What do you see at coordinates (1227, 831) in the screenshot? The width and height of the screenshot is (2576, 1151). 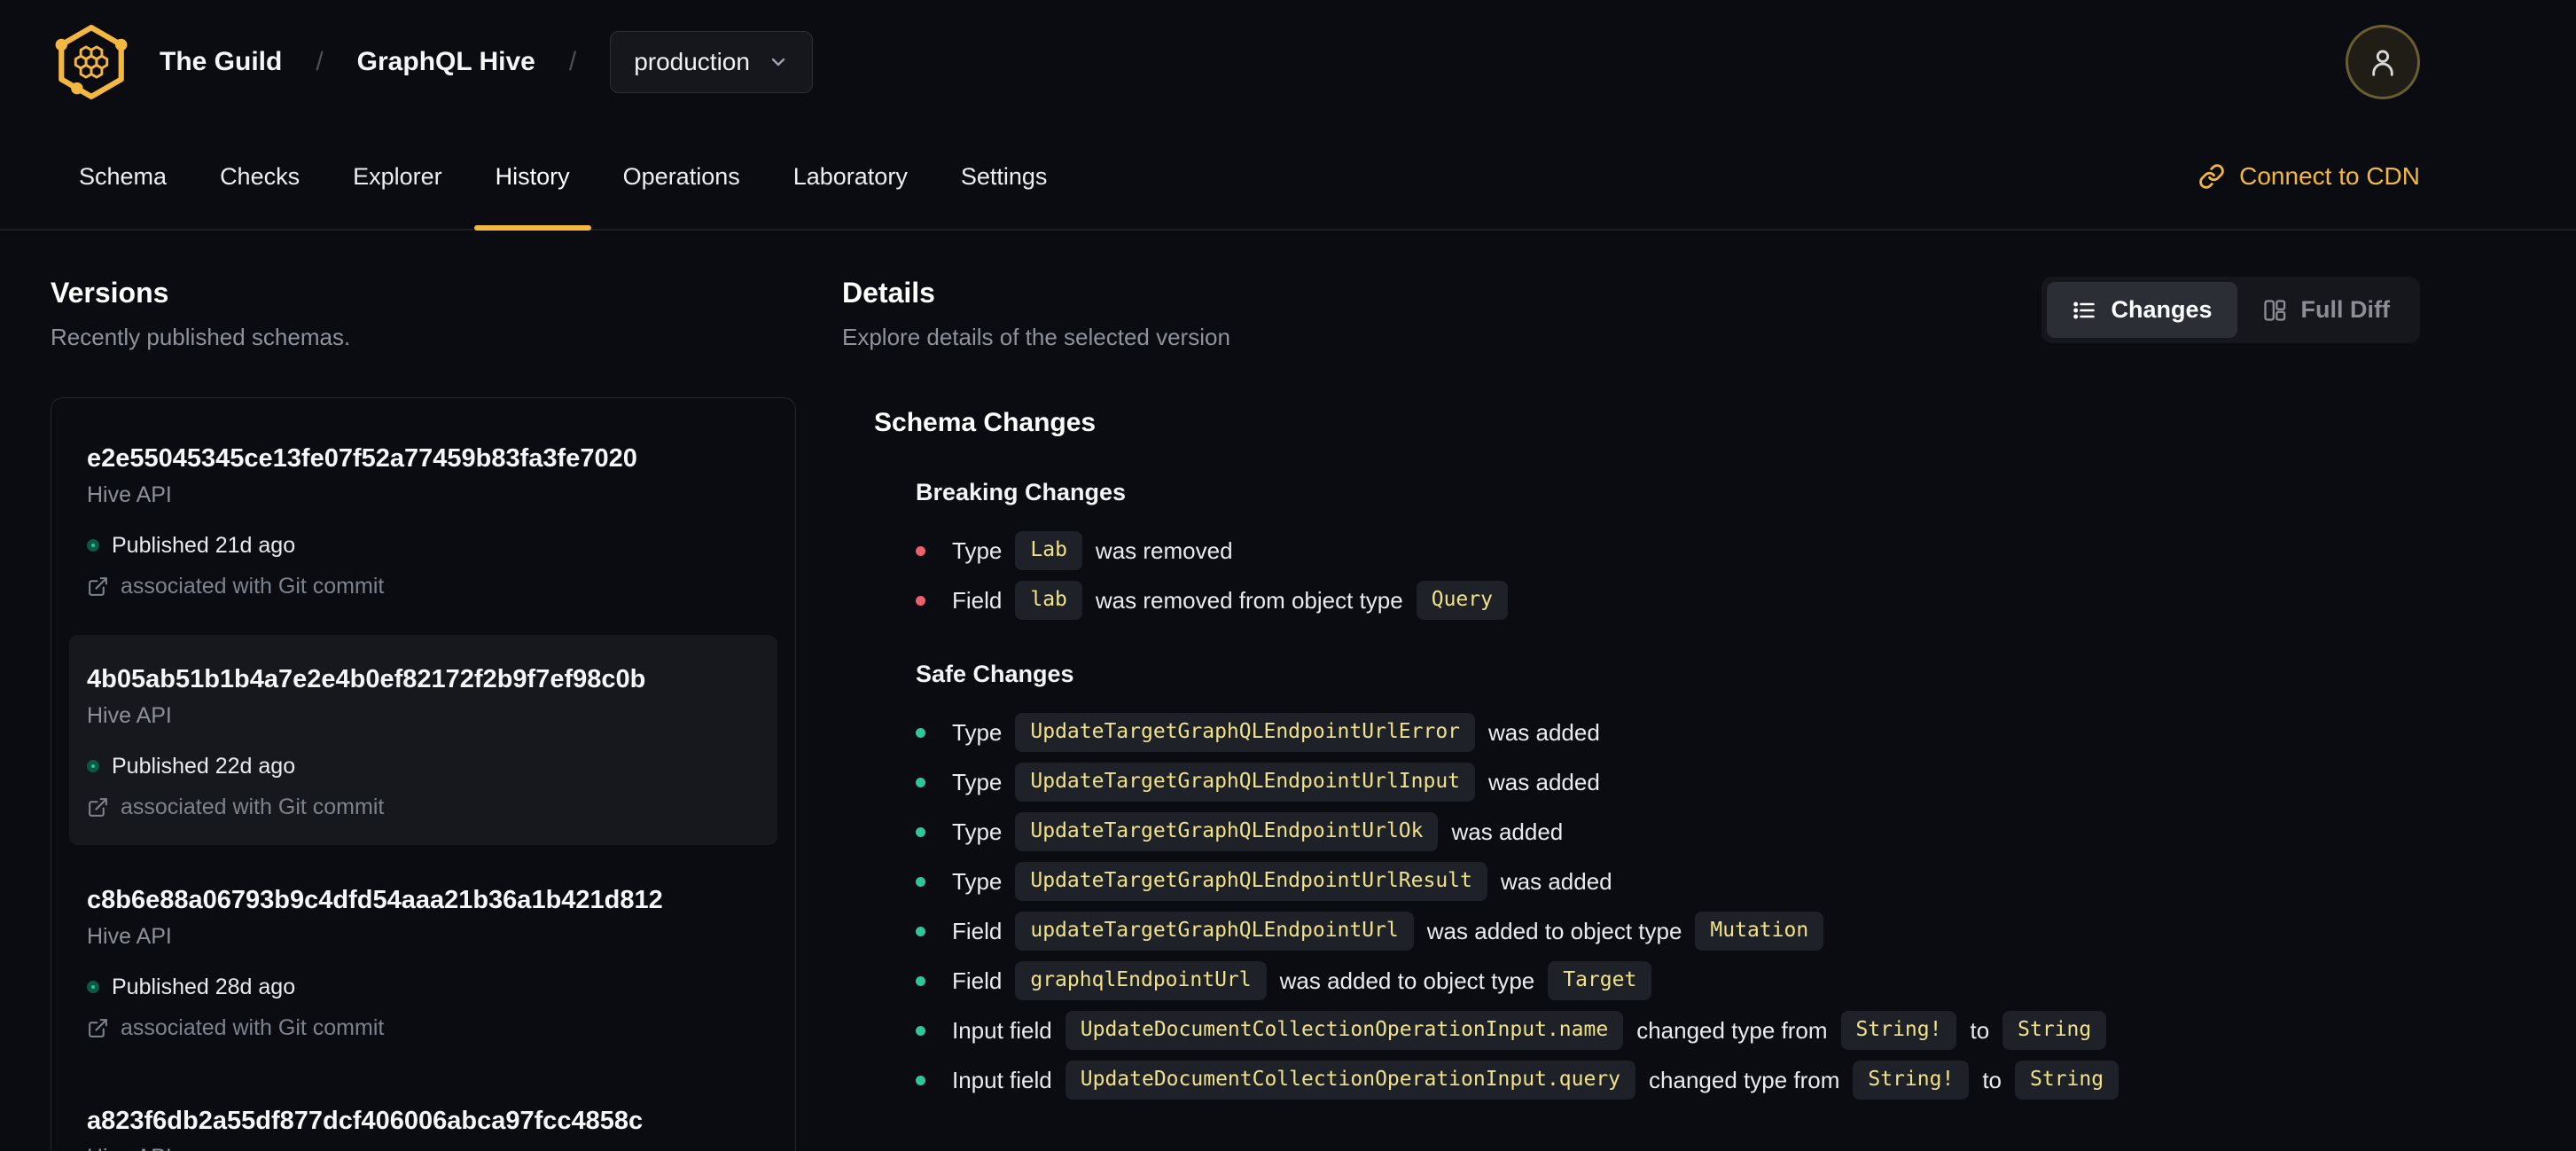 I see `code-chip: UpdateTargetGraphQLEndpointUrlOk` at bounding box center [1227, 831].